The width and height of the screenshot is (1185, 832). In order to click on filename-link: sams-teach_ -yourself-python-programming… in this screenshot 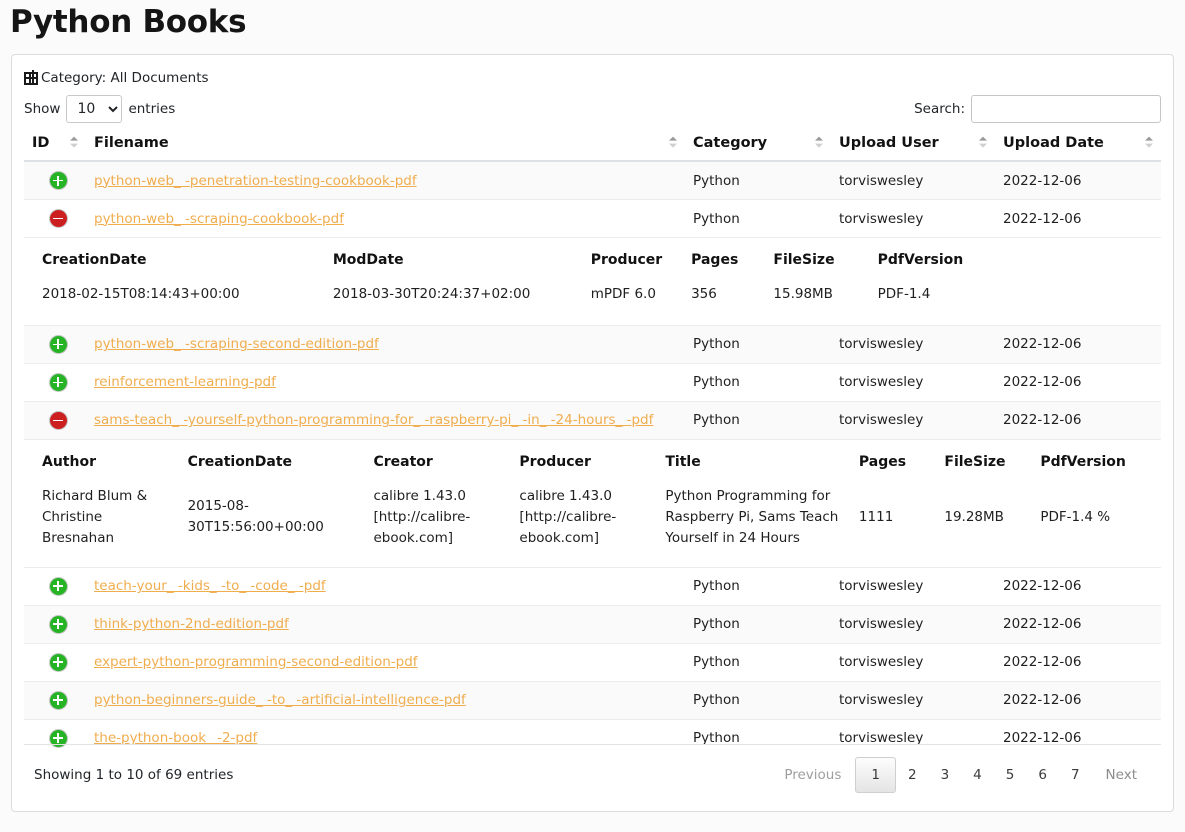, I will do `click(373, 420)`.